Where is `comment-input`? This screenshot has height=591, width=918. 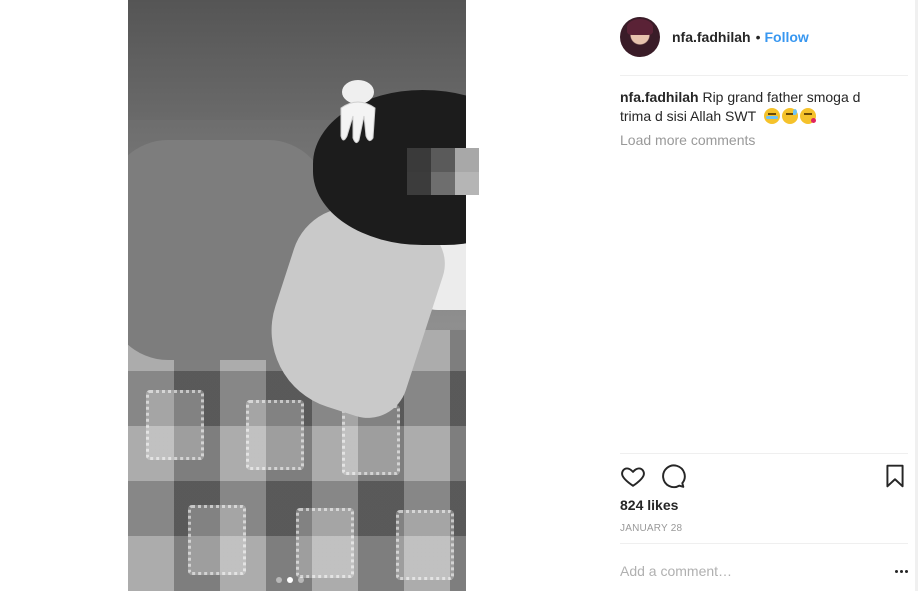 comment-input is located at coordinates (754, 571).